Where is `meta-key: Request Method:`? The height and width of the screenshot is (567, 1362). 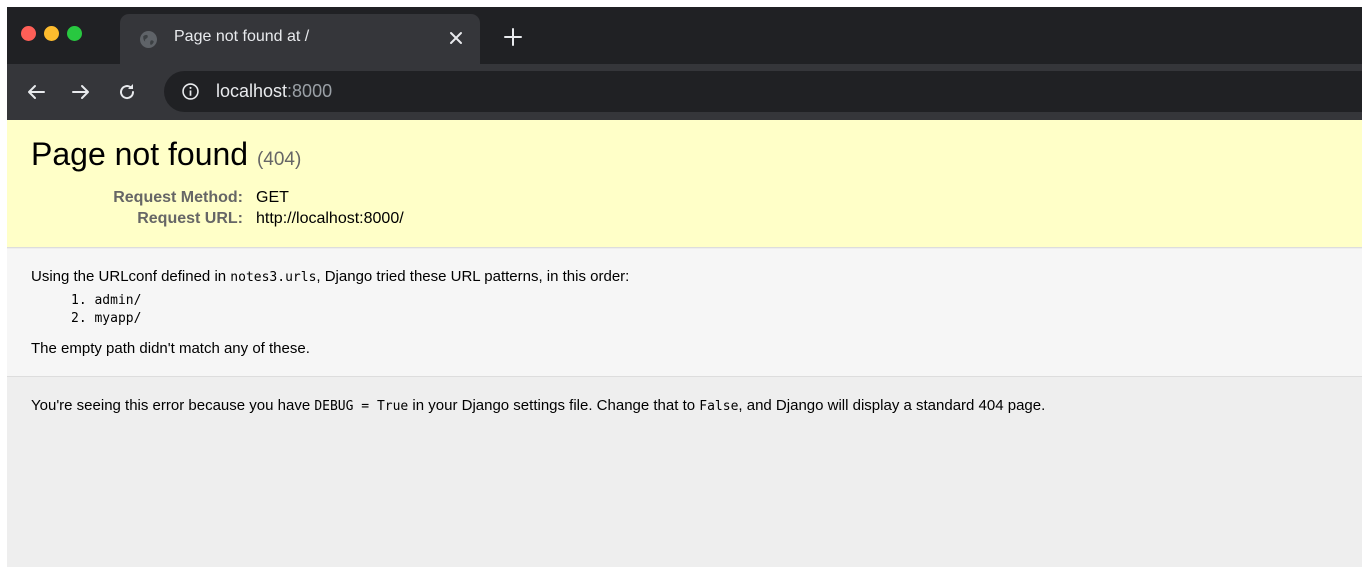 meta-key: Request Method: is located at coordinates (178, 197).